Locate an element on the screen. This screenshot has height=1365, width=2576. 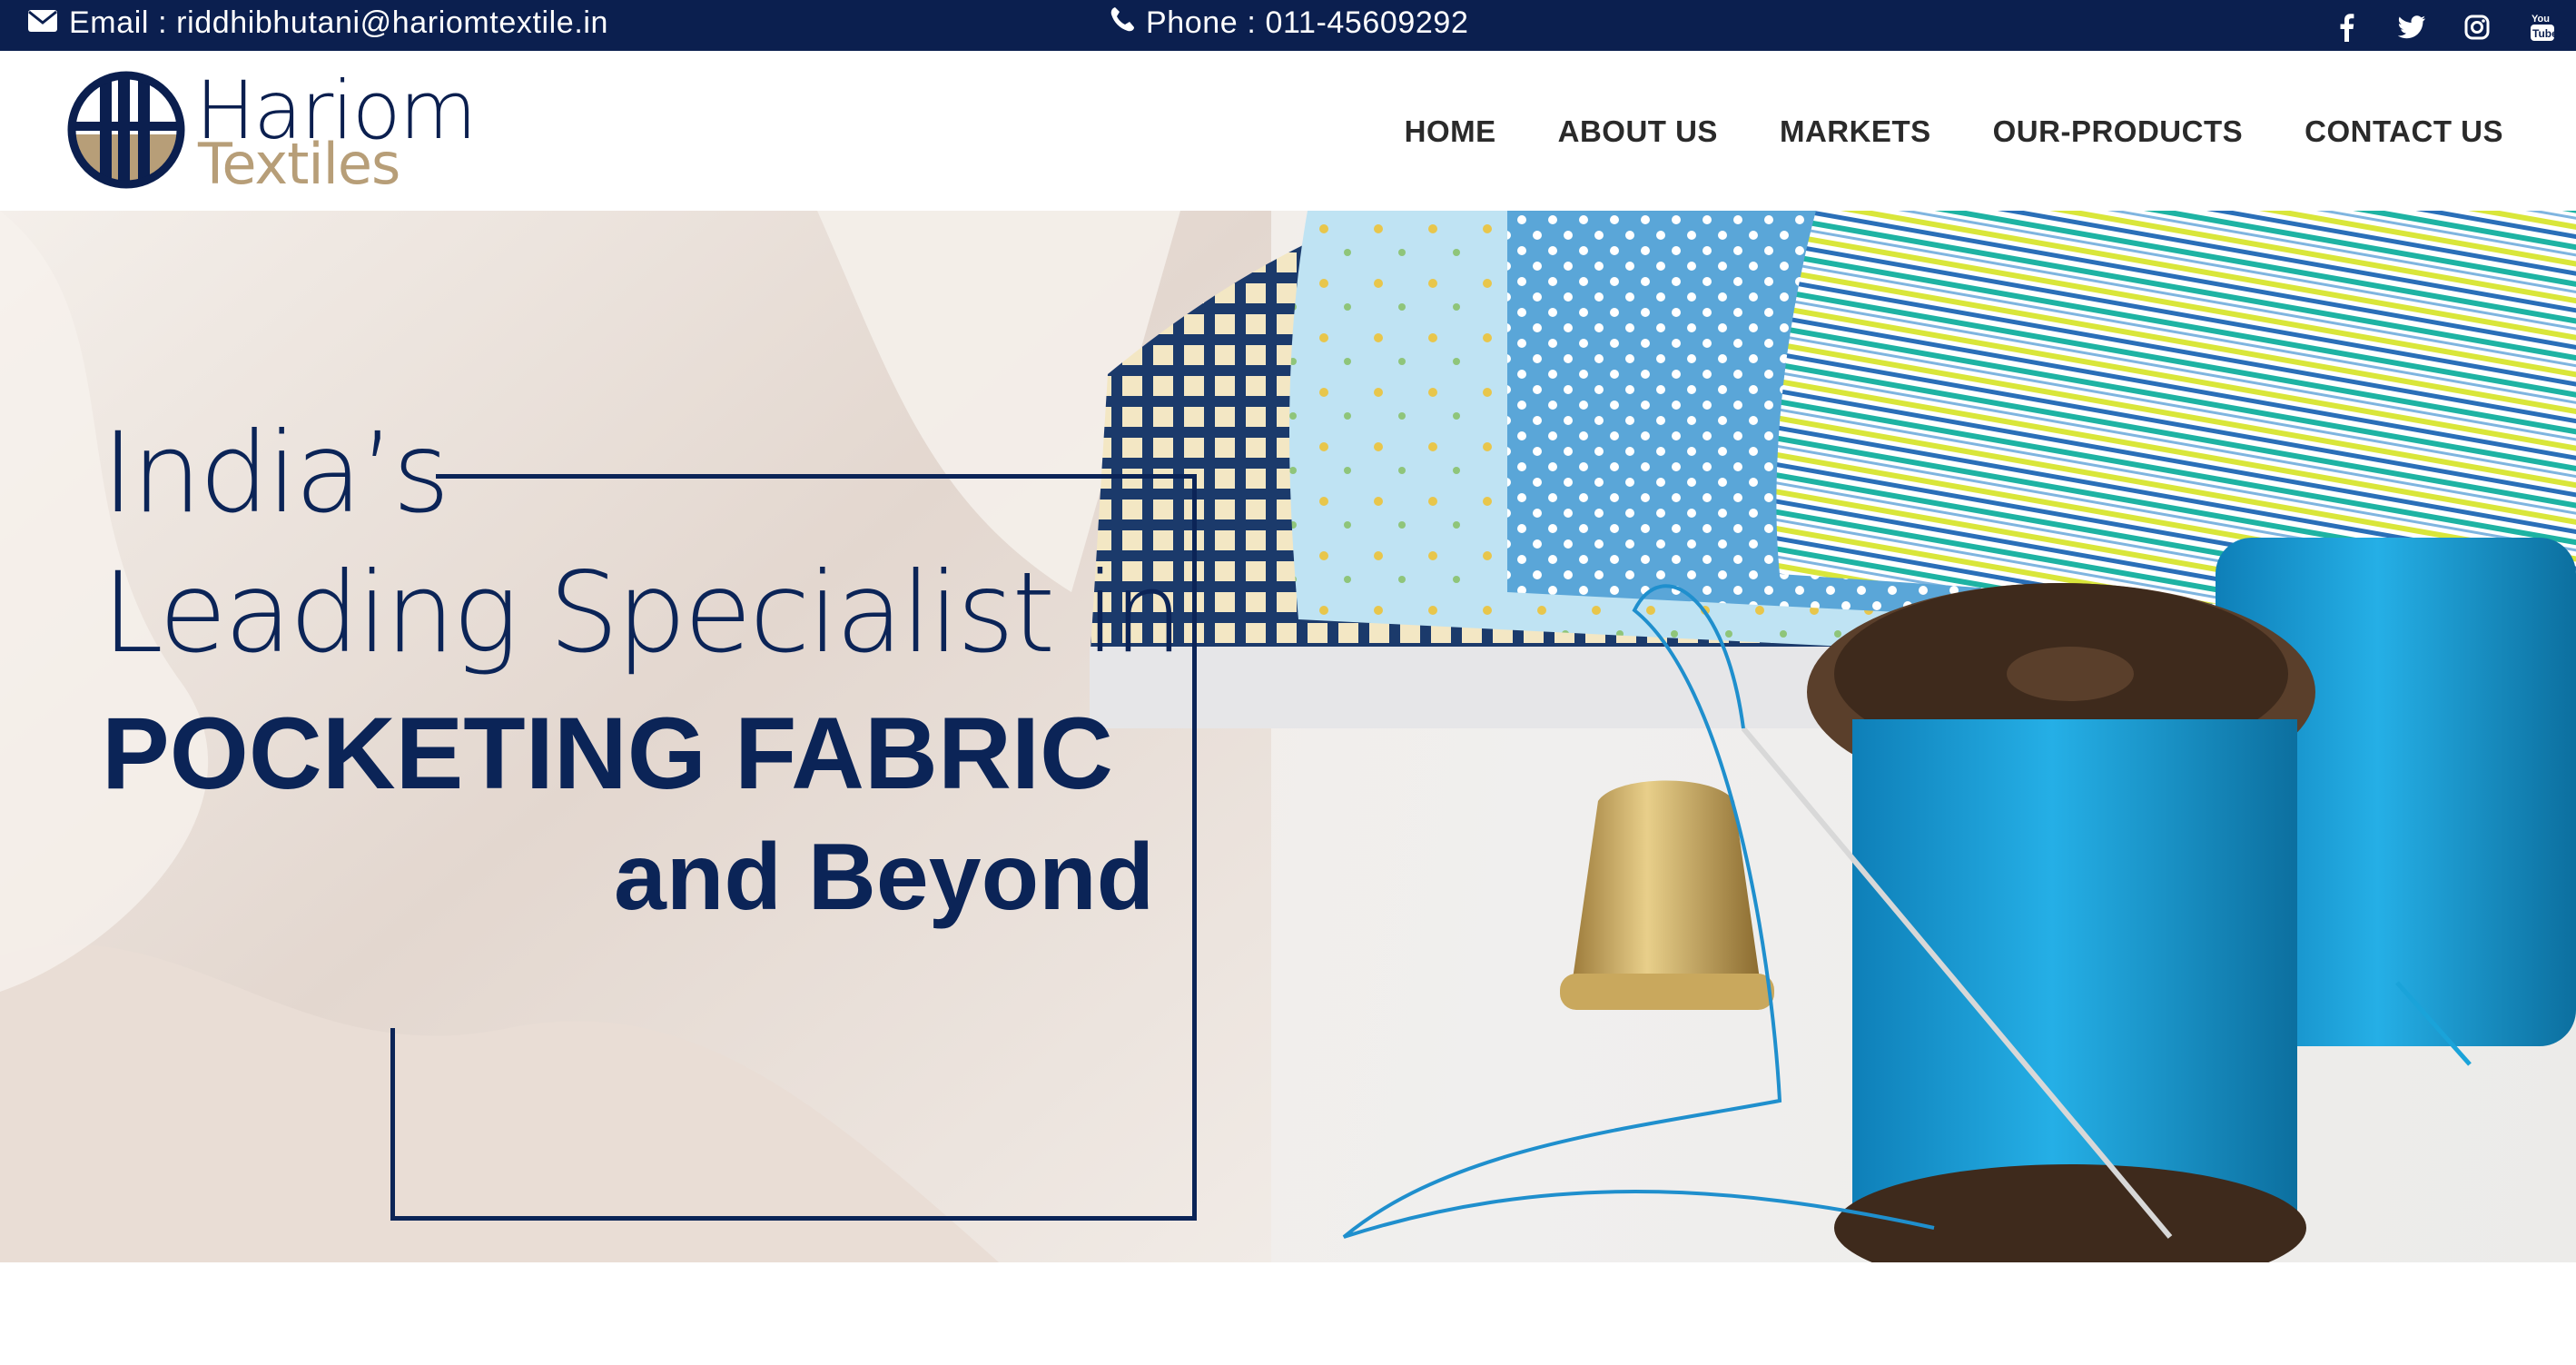
email-contact: Email : riddhibhutani@hariomtextile.in is located at coordinates (317, 23).